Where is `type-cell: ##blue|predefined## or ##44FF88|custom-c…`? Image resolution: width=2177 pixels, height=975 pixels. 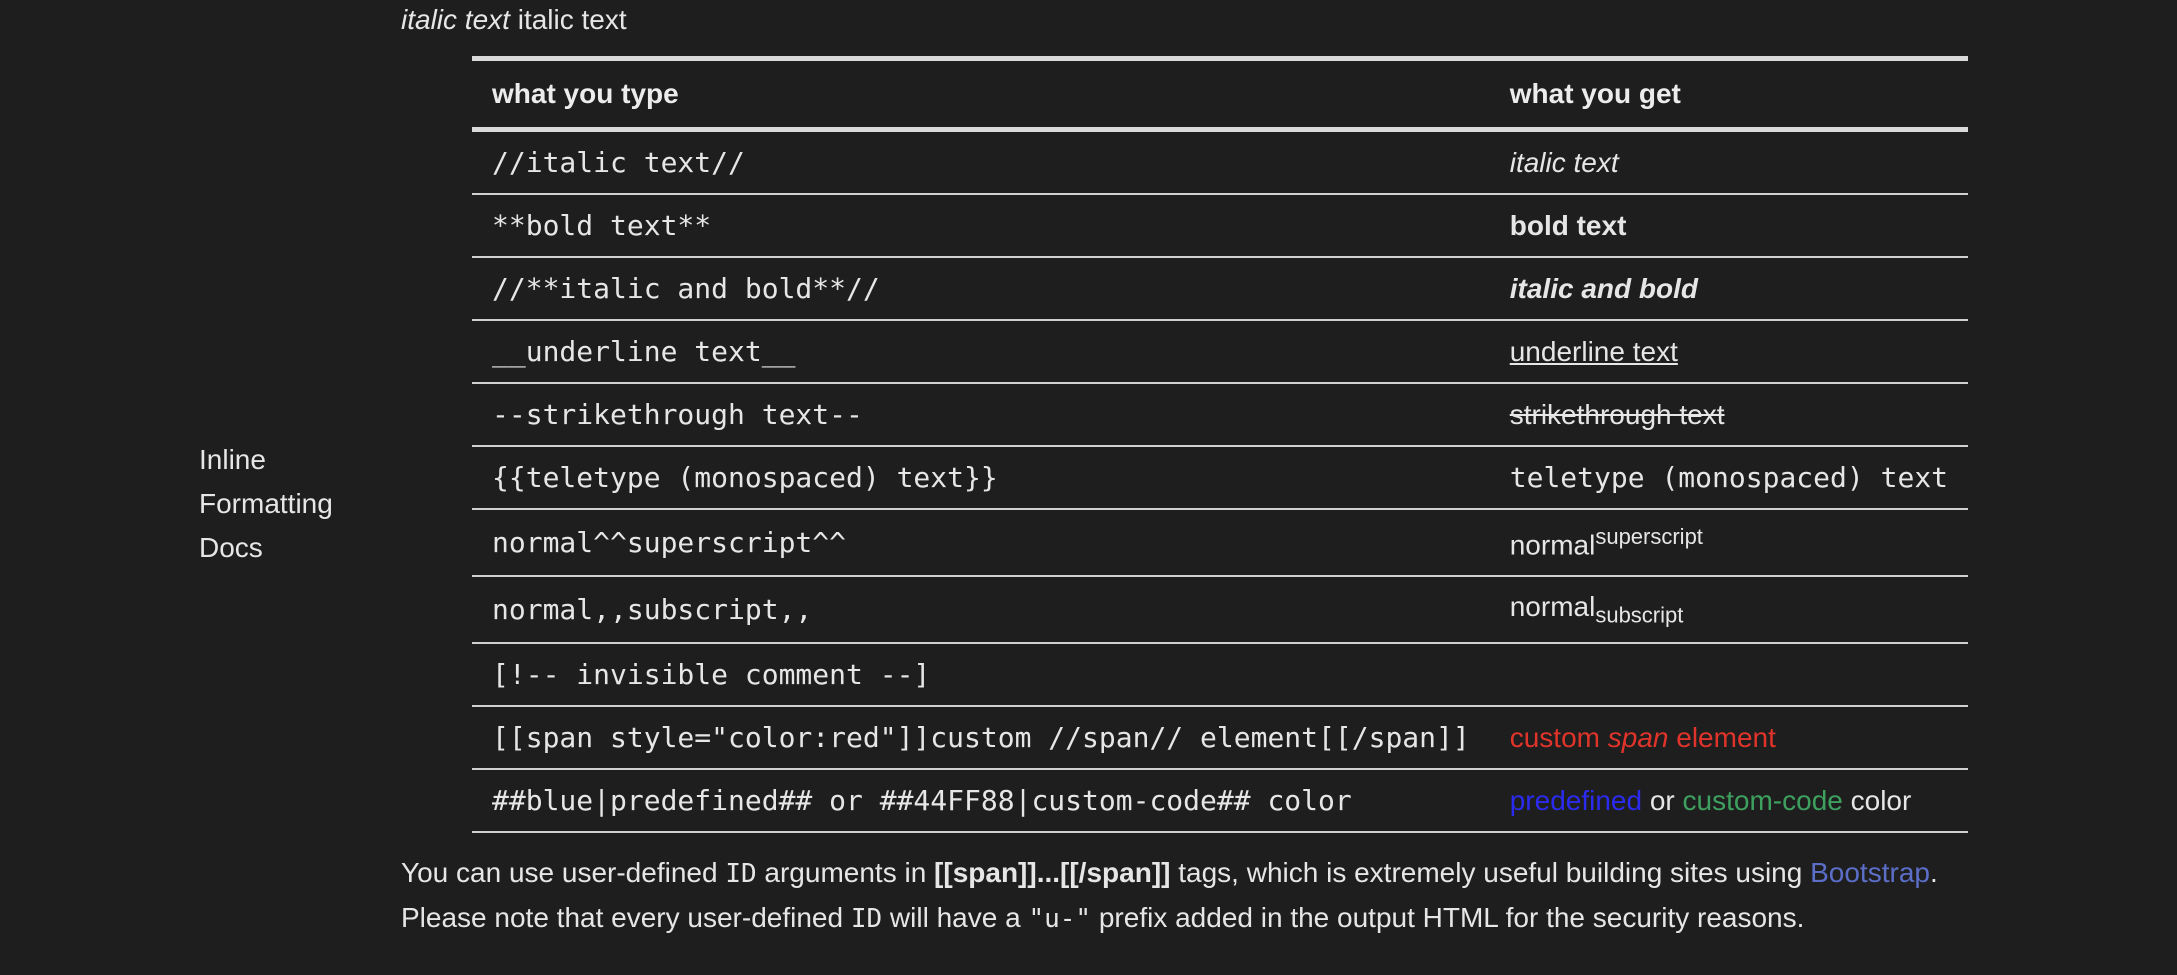 type-cell: ##blue|predefined## or ##44FF88|custom-c… is located at coordinates (981, 801).